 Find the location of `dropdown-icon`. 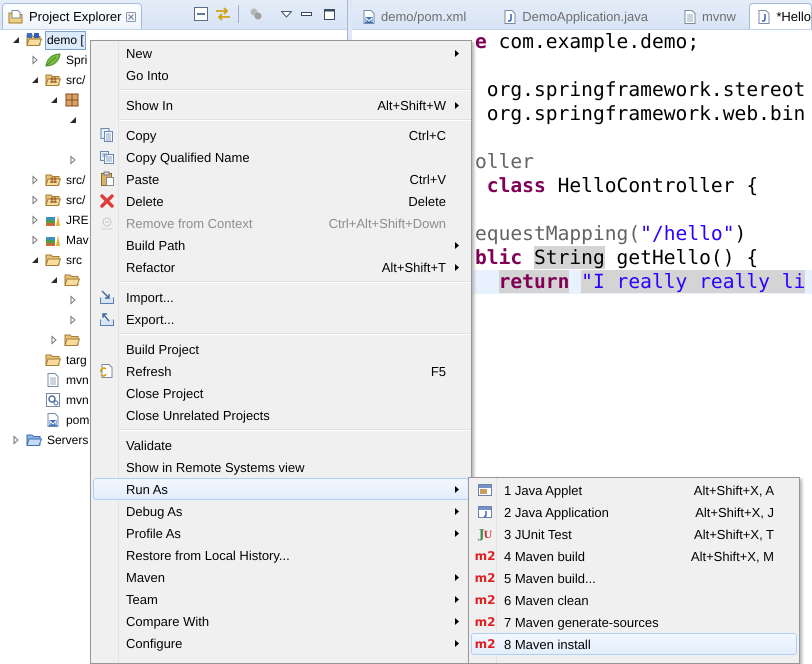

dropdown-icon is located at coordinates (286, 14).